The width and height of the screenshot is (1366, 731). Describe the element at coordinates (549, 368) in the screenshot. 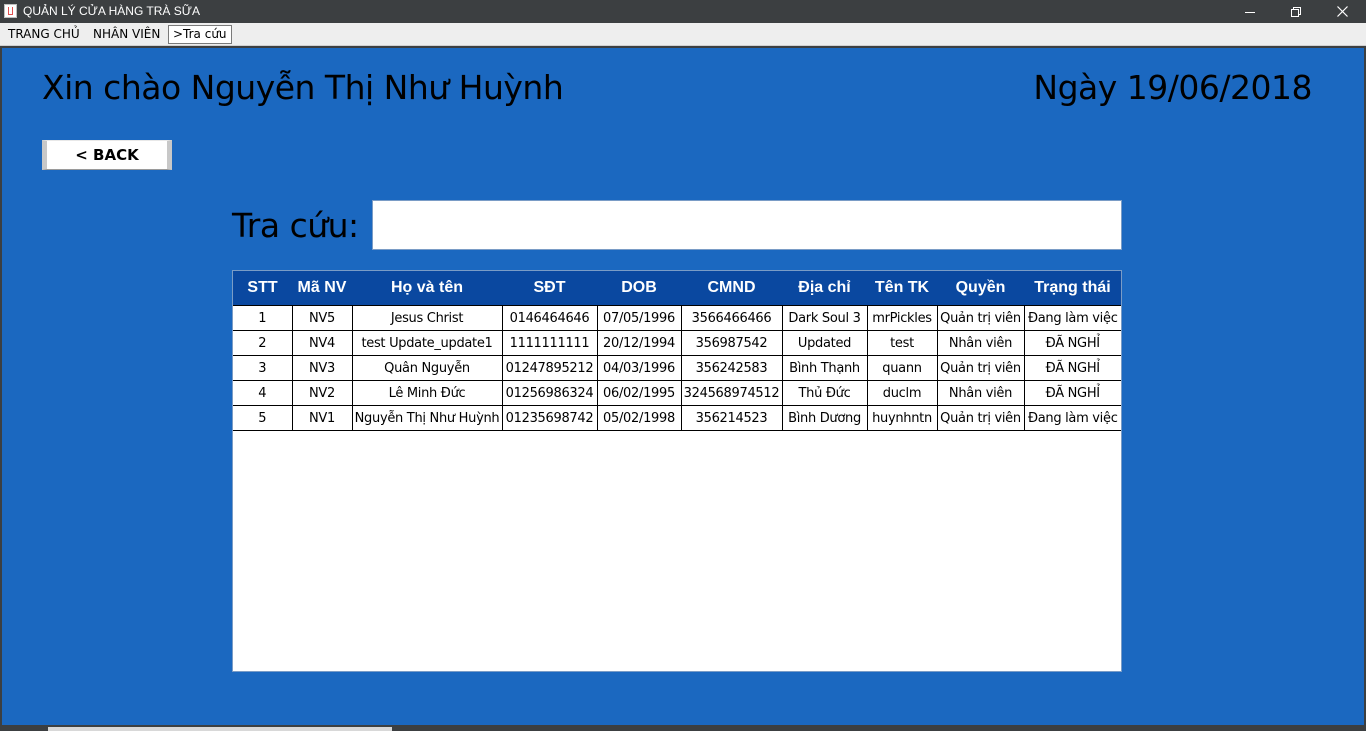

I see `table-cell: 01247895212` at that location.